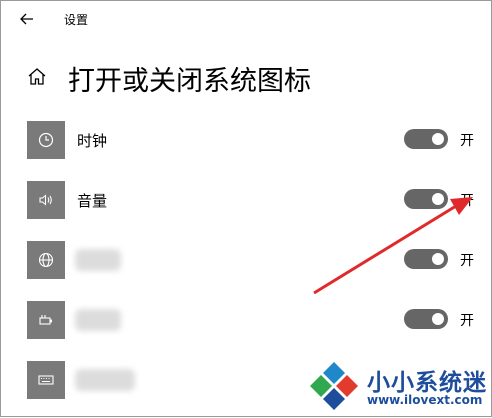 The width and height of the screenshot is (492, 418). What do you see at coordinates (246, 323) in the screenshot?
I see `list-item-power: 开` at bounding box center [246, 323].